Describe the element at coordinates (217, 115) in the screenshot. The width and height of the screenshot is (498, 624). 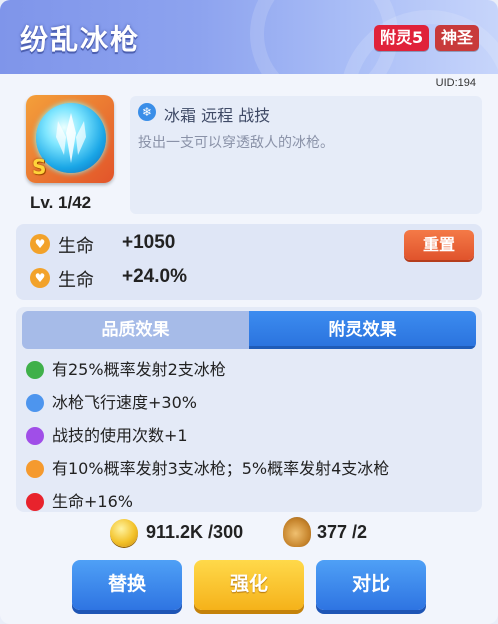
I see `skill-tags: 冰霜 远程 战技` at that location.